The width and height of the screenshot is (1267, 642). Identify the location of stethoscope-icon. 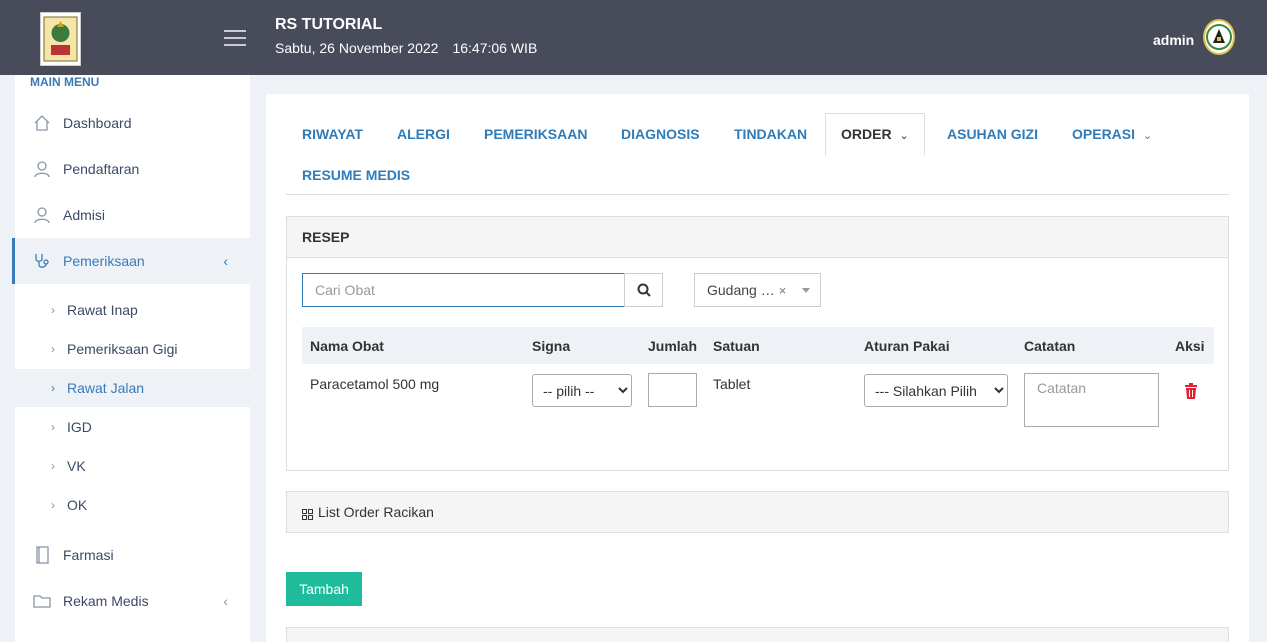
(42, 261).